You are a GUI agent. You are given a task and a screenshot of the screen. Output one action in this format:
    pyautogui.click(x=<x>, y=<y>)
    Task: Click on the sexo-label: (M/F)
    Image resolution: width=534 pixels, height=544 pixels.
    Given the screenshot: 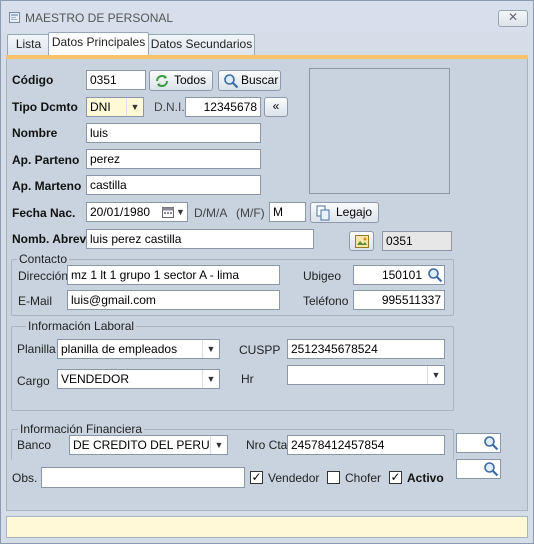 What is the action you would take?
    pyautogui.click(x=250, y=213)
    